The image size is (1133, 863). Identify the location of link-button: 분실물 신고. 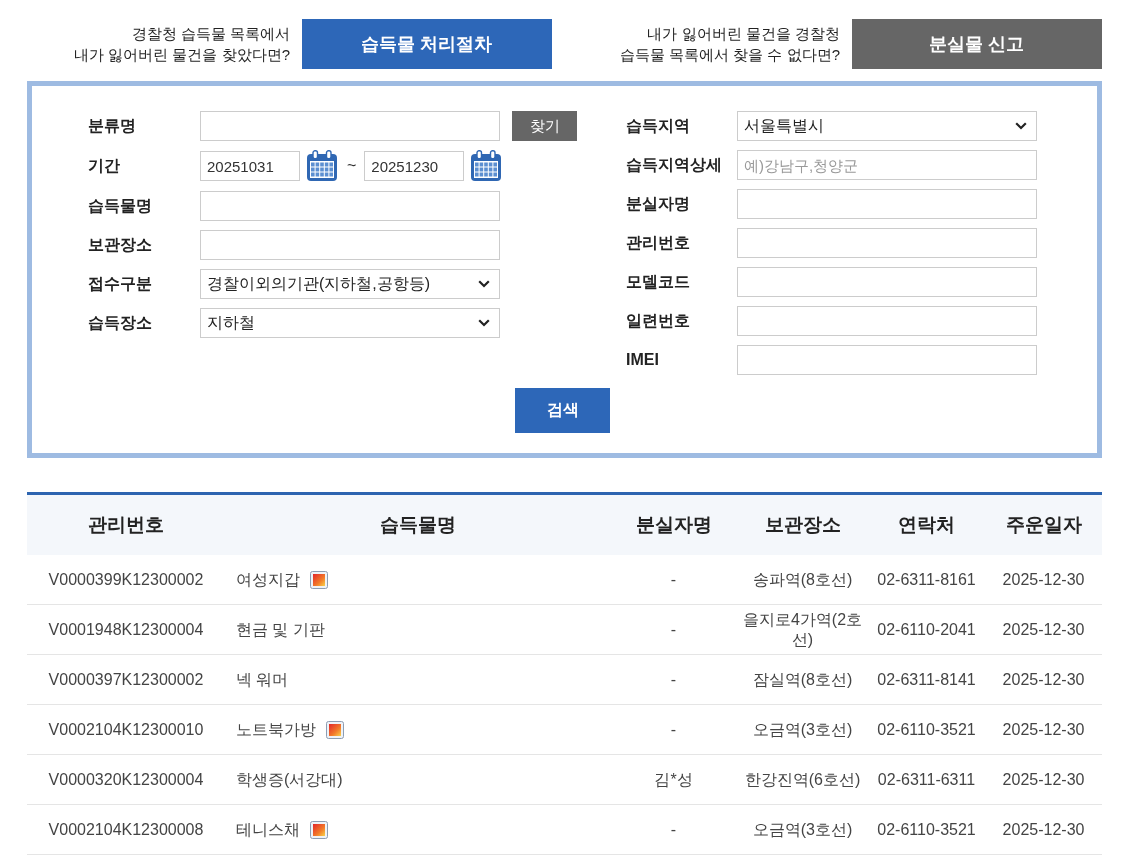
(977, 44).